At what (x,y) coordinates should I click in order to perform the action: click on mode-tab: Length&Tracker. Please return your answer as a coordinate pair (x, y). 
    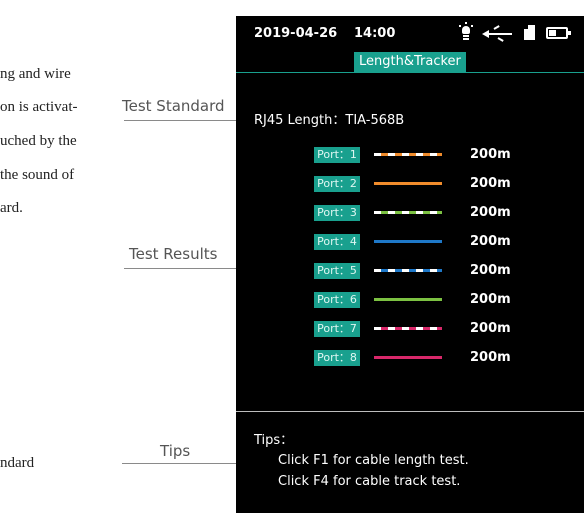
    Looking at the image, I should click on (410, 62).